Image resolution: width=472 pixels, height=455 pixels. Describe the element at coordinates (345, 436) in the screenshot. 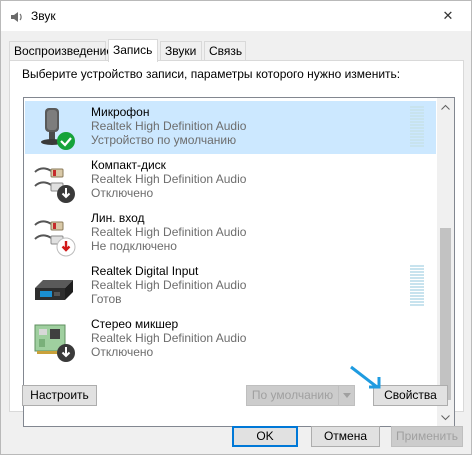

I see `cancel-button: Отмена` at that location.